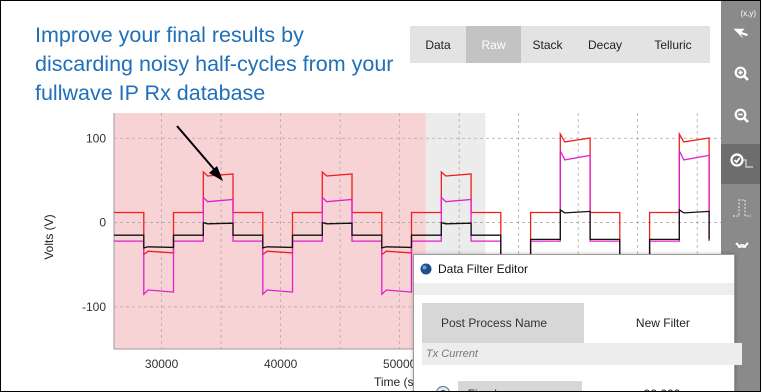 The image size is (761, 392). I want to click on dialog-header-band, so click(574, 289).